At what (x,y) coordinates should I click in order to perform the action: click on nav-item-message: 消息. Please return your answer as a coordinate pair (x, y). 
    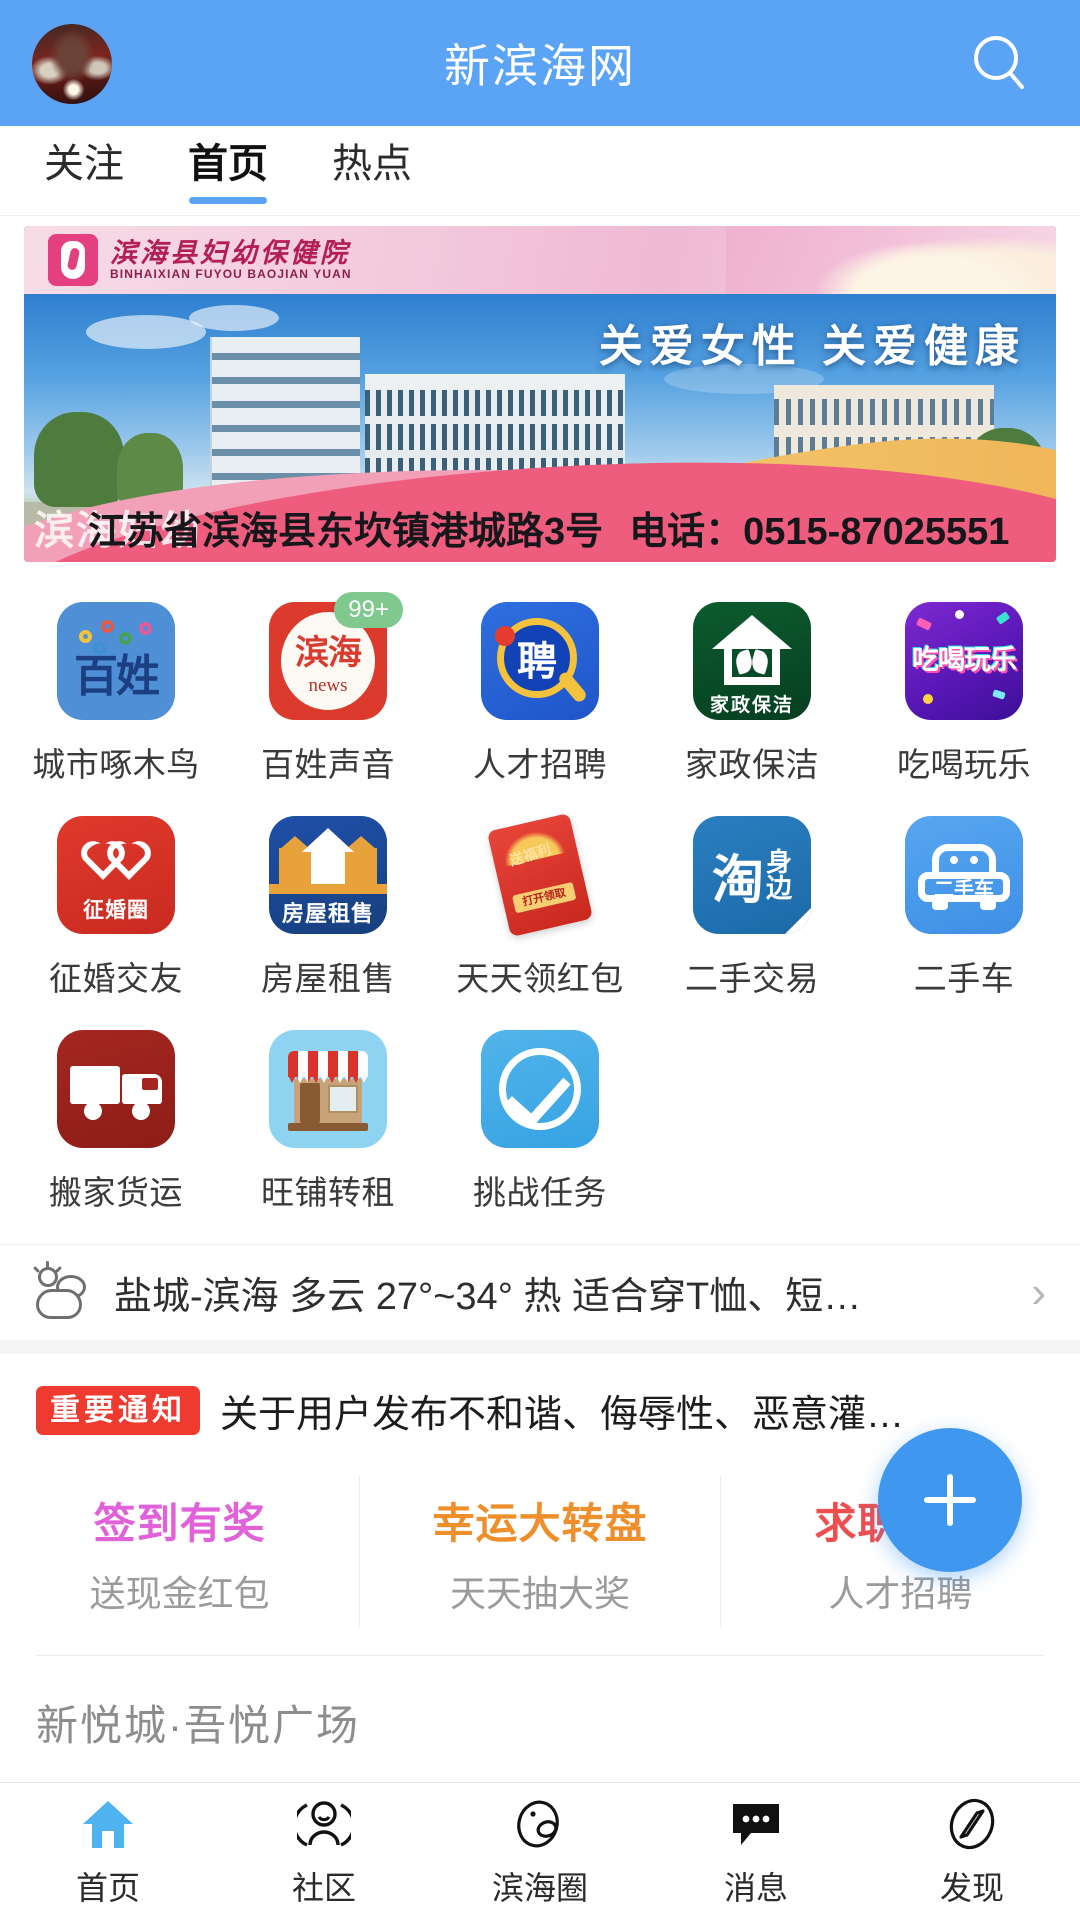
    Looking at the image, I should click on (756, 1852).